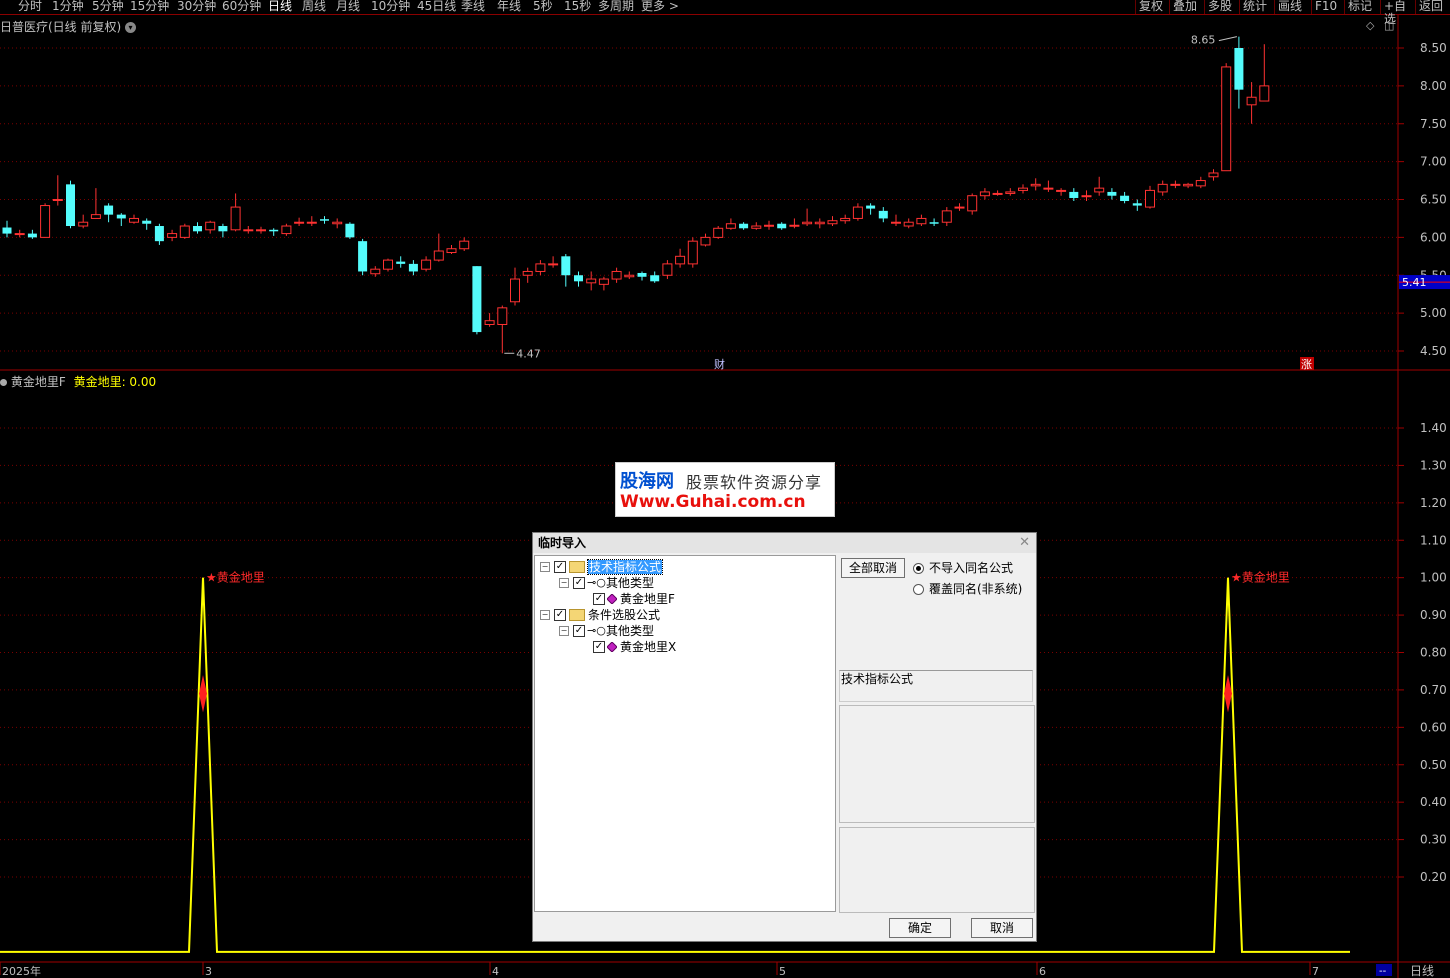 Image resolution: width=1450 pixels, height=978 pixels. What do you see at coordinates (149, 6) in the screenshot?
I see `period-tab-3: 15分钟` at bounding box center [149, 6].